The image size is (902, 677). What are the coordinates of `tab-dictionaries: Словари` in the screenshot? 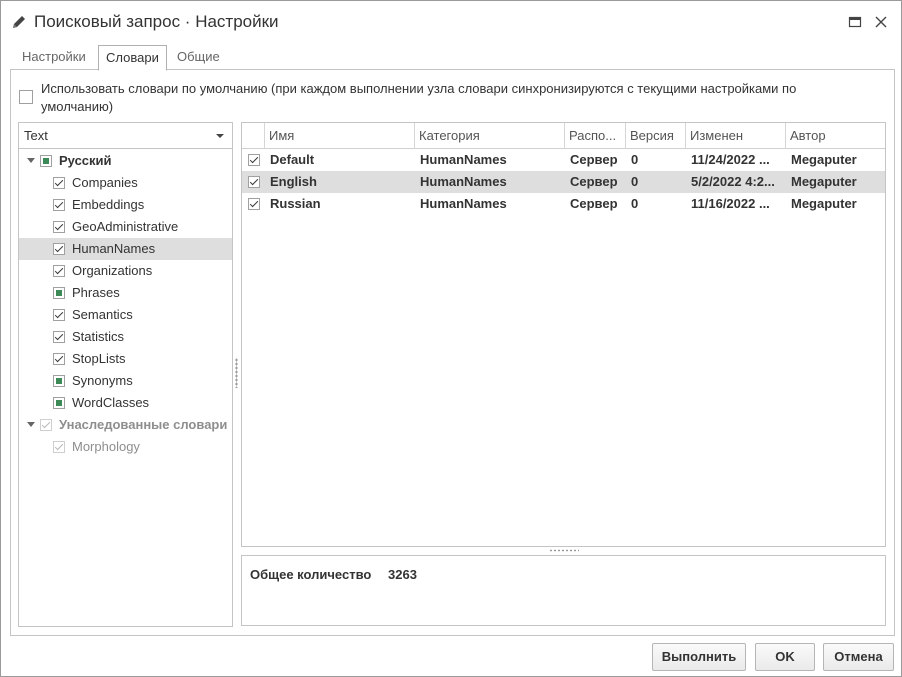 It's located at (132, 58).